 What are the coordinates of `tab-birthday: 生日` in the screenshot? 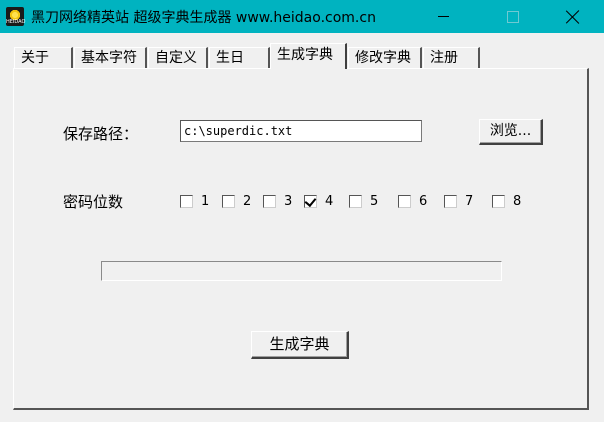 It's located at (239, 57).